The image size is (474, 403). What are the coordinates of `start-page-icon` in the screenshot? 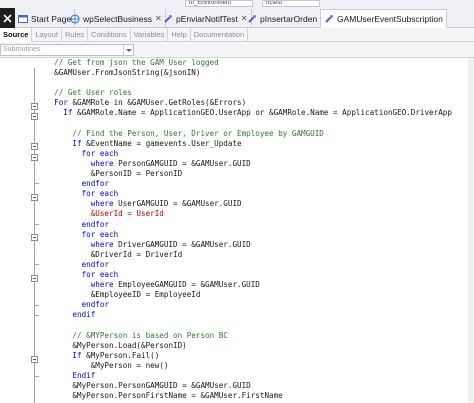 It's located at (23, 19).